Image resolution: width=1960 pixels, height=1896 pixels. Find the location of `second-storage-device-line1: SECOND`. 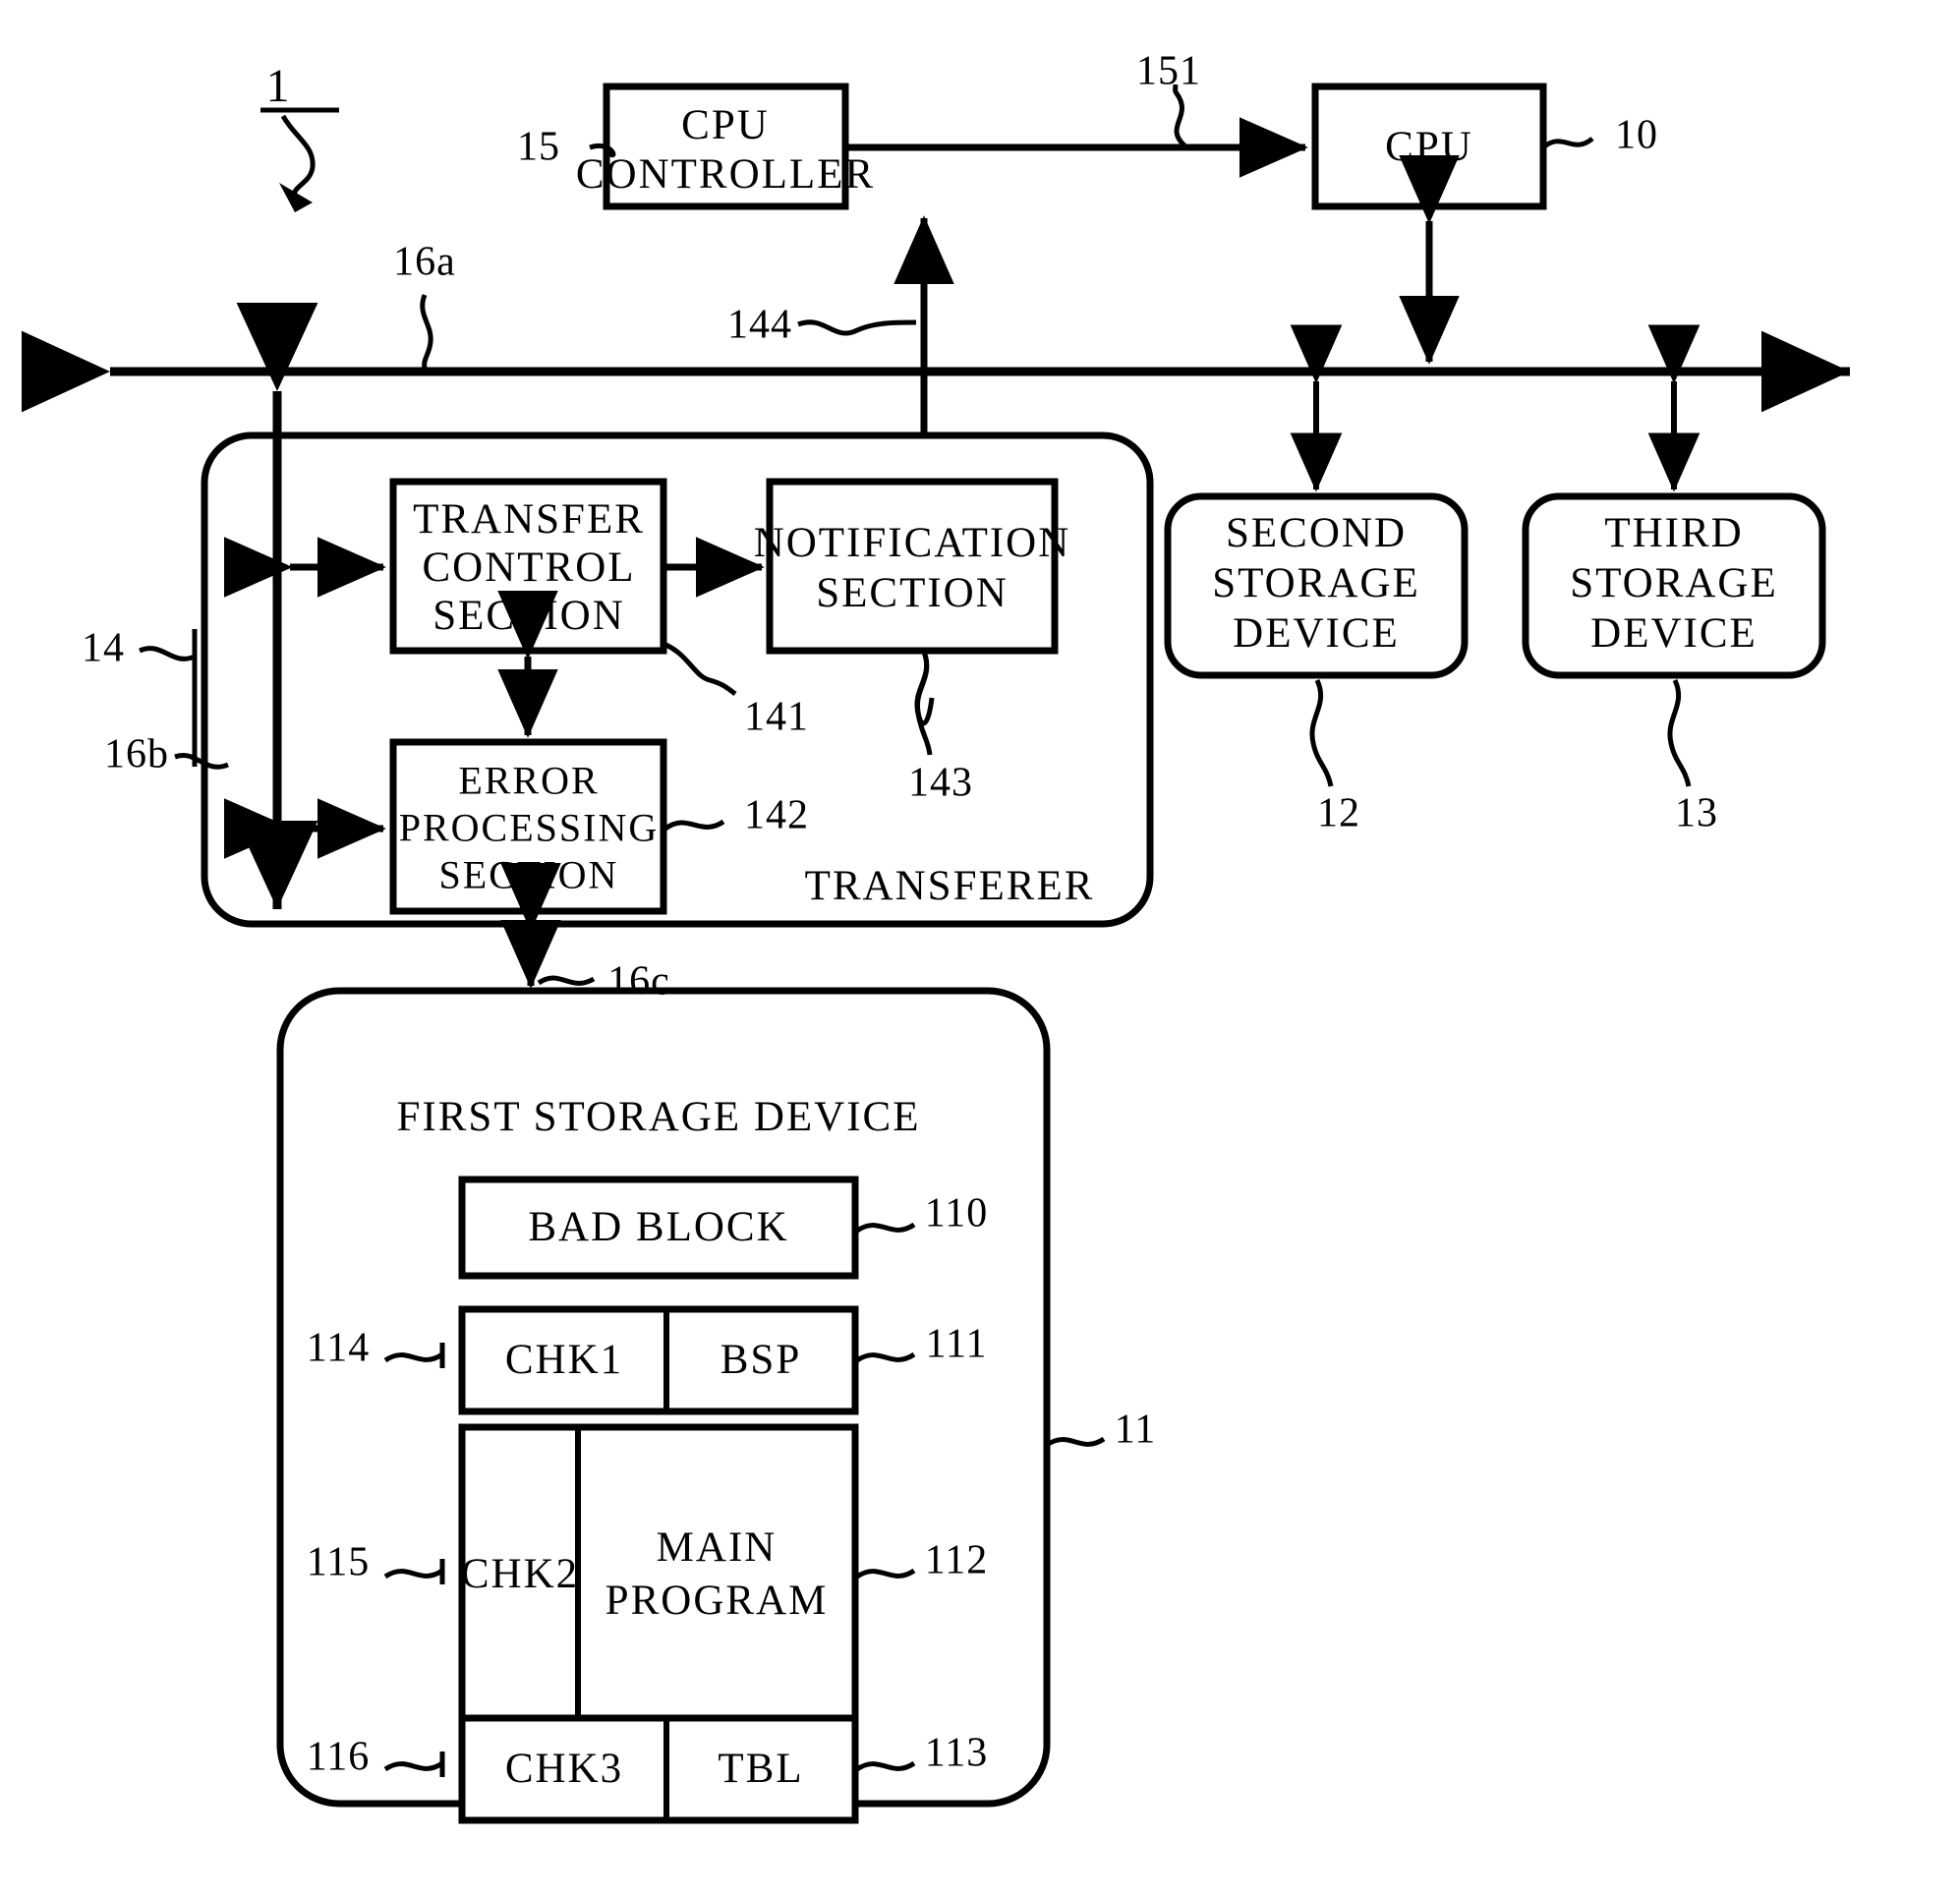

second-storage-device-line1: SECOND is located at coordinates (1317, 533).